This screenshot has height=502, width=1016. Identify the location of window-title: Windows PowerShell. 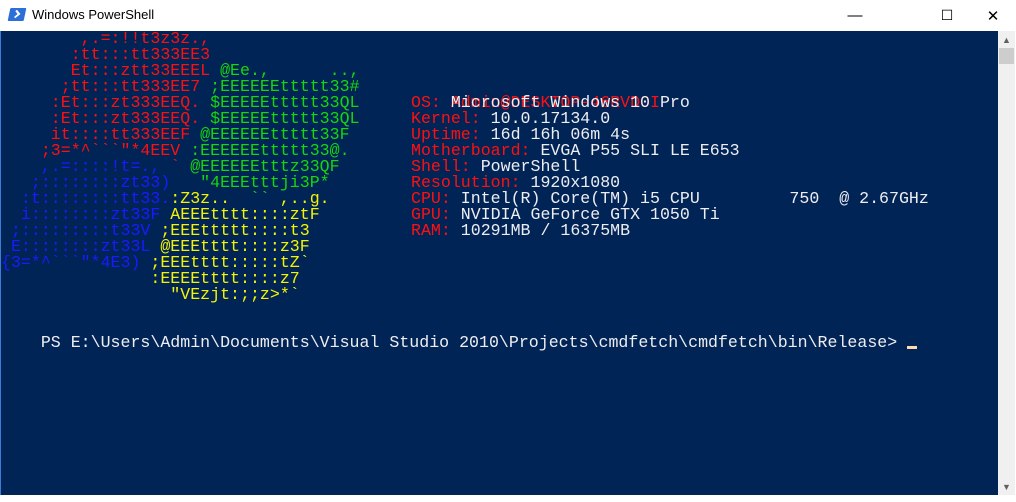
(93, 14).